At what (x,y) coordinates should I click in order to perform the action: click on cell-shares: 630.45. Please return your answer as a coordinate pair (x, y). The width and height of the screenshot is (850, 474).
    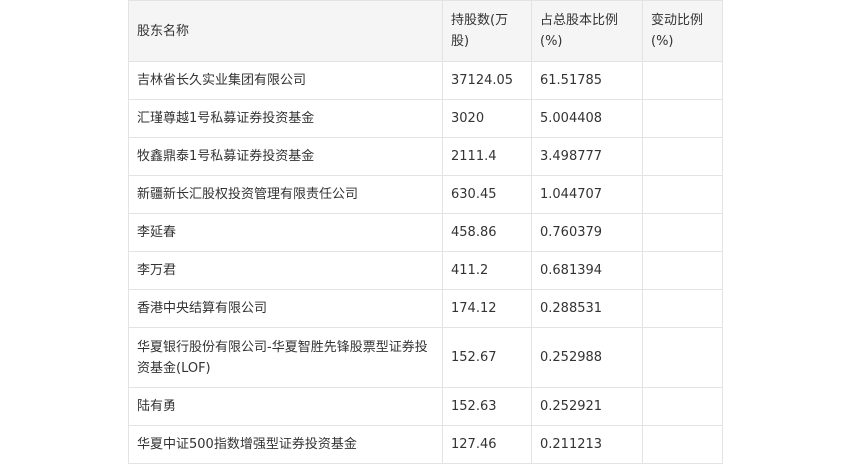
    Looking at the image, I should click on (487, 194).